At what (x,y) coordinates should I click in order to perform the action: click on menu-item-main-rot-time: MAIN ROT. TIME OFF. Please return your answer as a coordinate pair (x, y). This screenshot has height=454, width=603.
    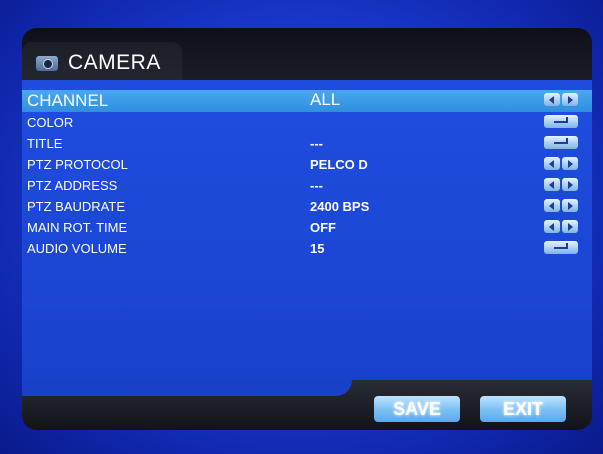
    Looking at the image, I should click on (307, 227).